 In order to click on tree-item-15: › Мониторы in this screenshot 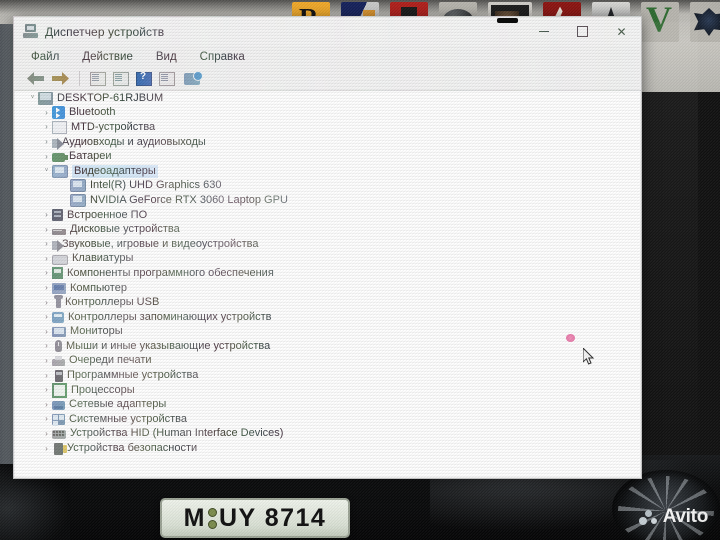, I will do `click(327, 332)`.